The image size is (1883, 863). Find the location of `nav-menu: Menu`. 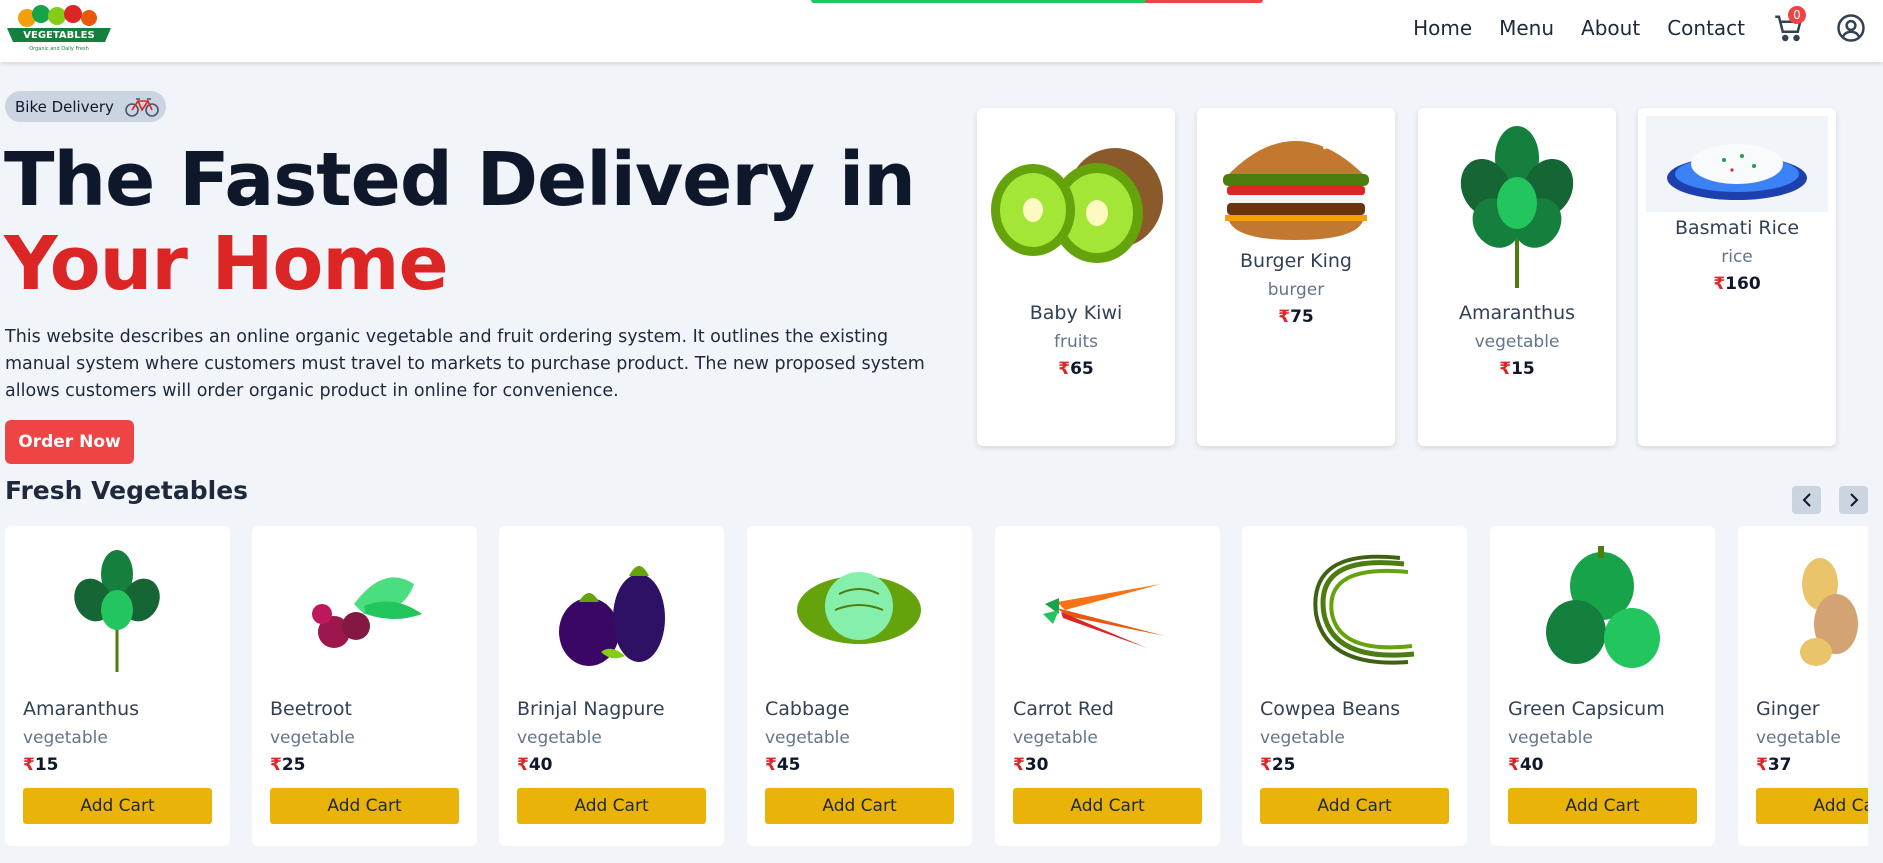

nav-menu: Menu is located at coordinates (1526, 28).